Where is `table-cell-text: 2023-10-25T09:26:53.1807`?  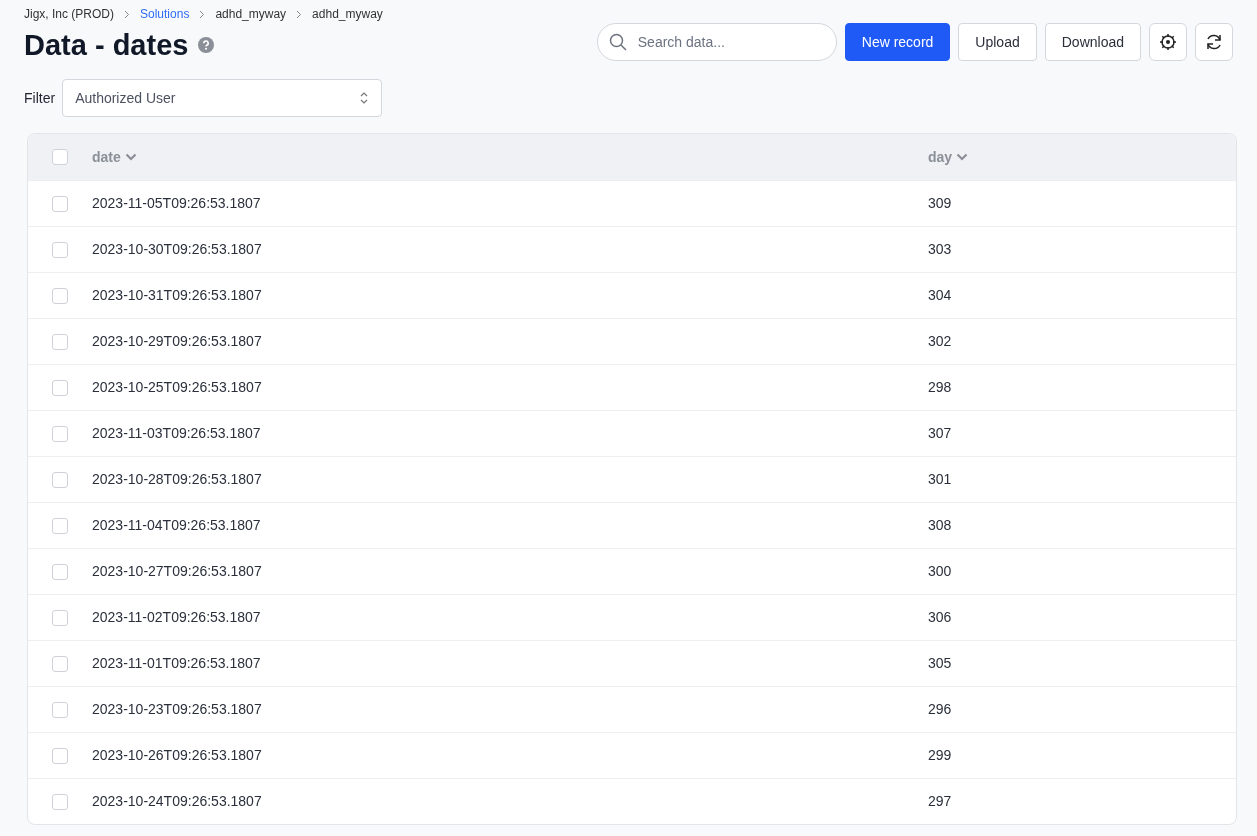 table-cell-text: 2023-10-25T09:26:53.1807 is located at coordinates (177, 387).